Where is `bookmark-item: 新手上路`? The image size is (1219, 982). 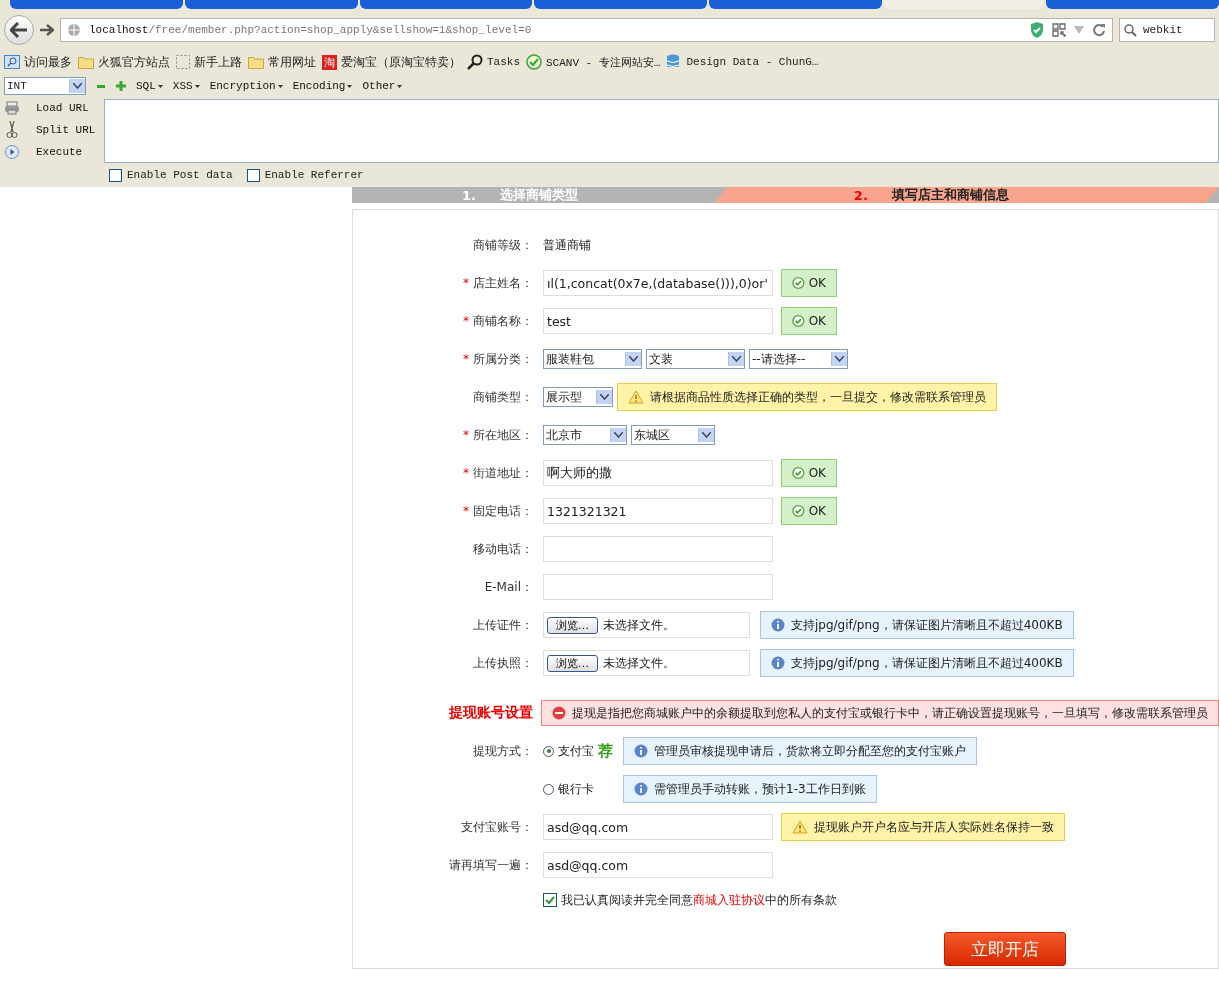 bookmark-item: 新手上路 is located at coordinates (209, 62).